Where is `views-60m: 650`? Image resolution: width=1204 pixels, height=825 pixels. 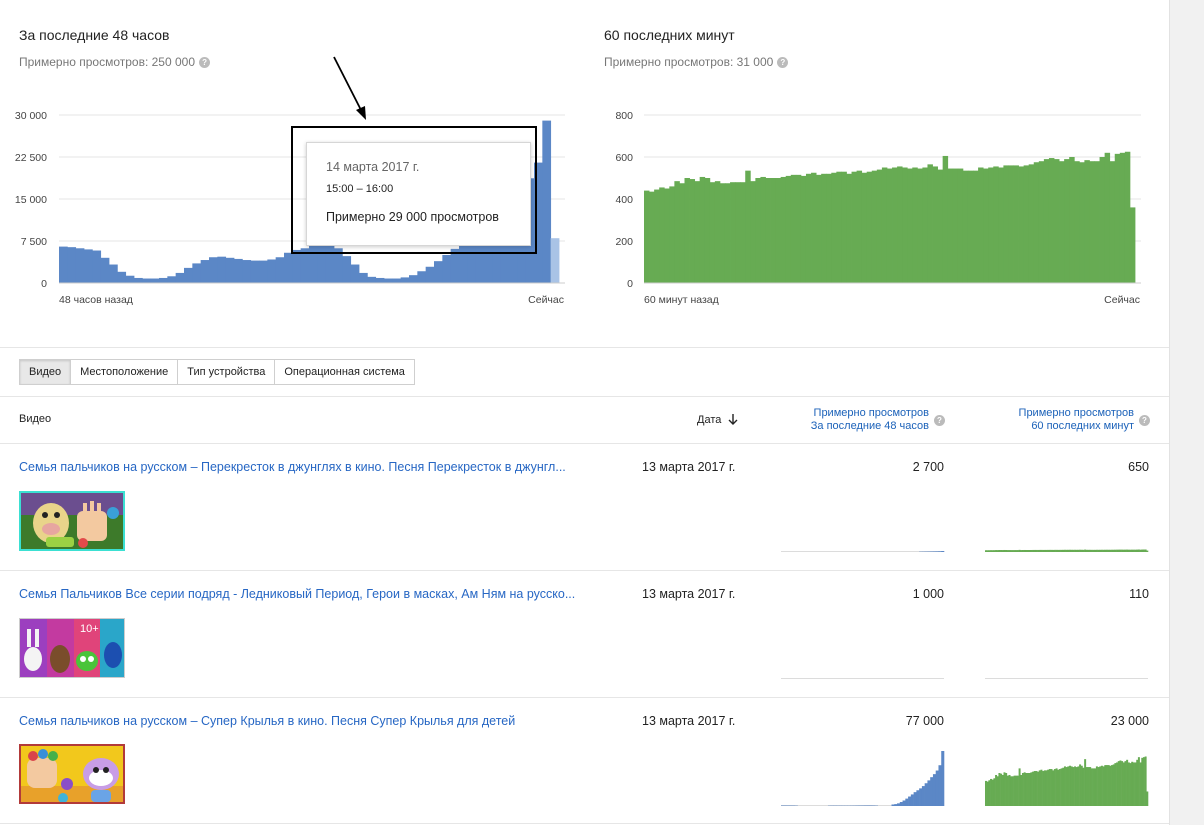
views-60m: 650 is located at coordinates (1138, 467).